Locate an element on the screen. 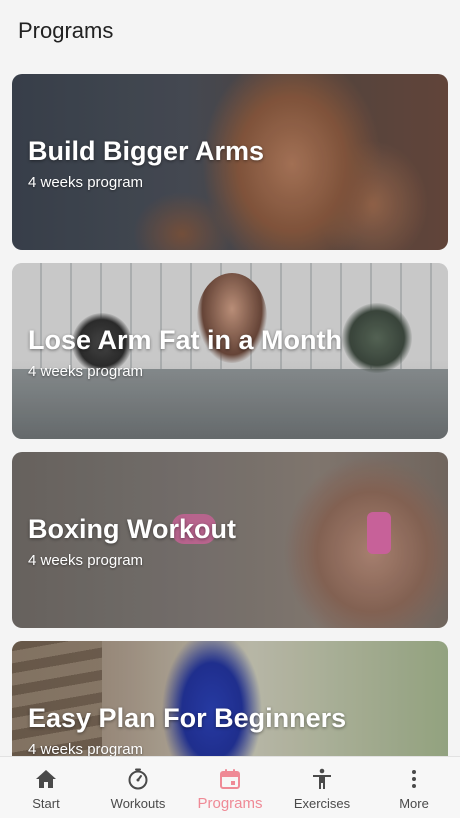 Image resolution: width=460 pixels, height=818 pixels. tab-exercises: Exercises is located at coordinates (322, 787).